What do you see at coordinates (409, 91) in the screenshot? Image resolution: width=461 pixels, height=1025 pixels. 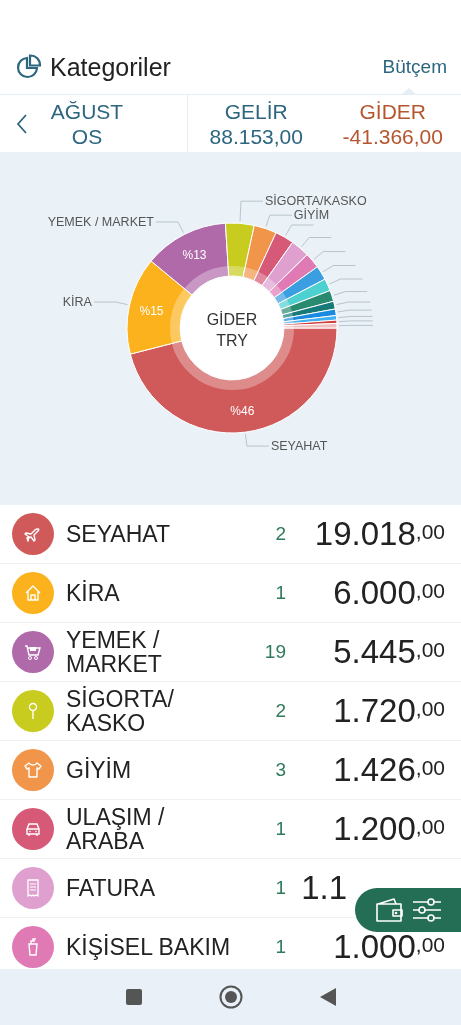 I see `tab-indicator` at bounding box center [409, 91].